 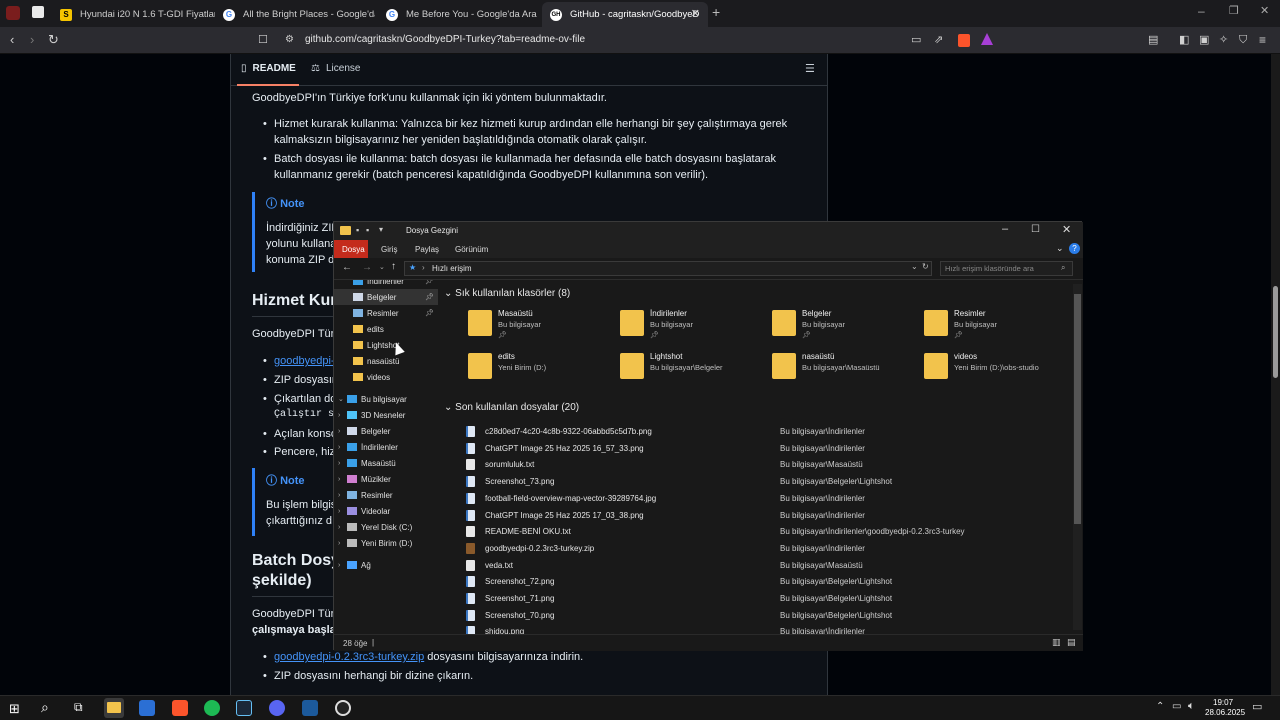 I want to click on discord-icon, so click(x=277, y=708).